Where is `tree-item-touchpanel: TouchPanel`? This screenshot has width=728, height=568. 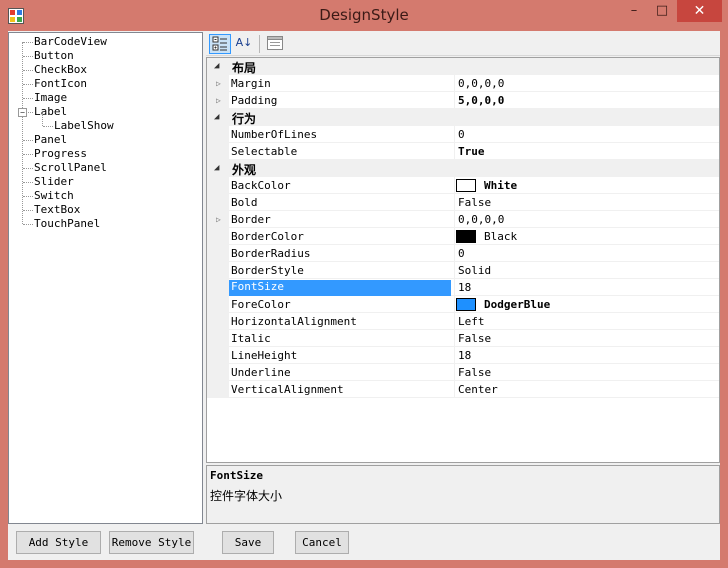 tree-item-touchpanel: TouchPanel is located at coordinates (67, 224).